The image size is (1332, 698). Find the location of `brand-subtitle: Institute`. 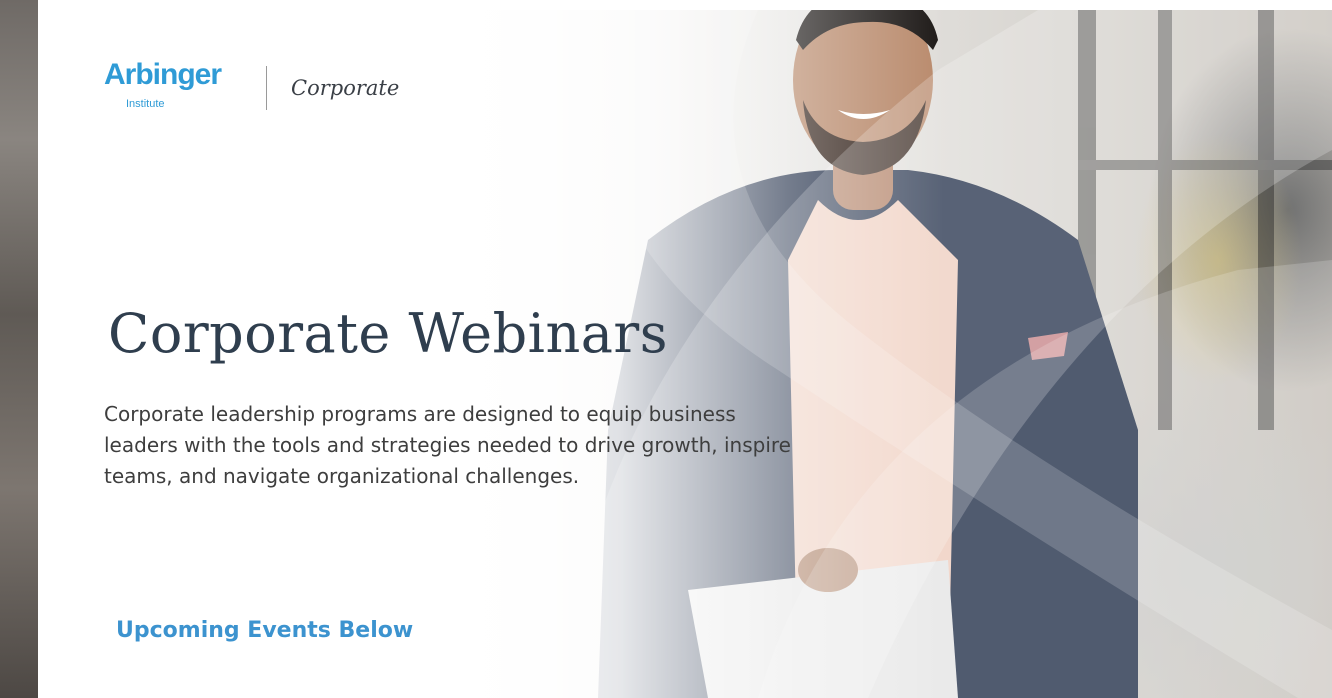

brand-subtitle: Institute is located at coordinates (145, 104).